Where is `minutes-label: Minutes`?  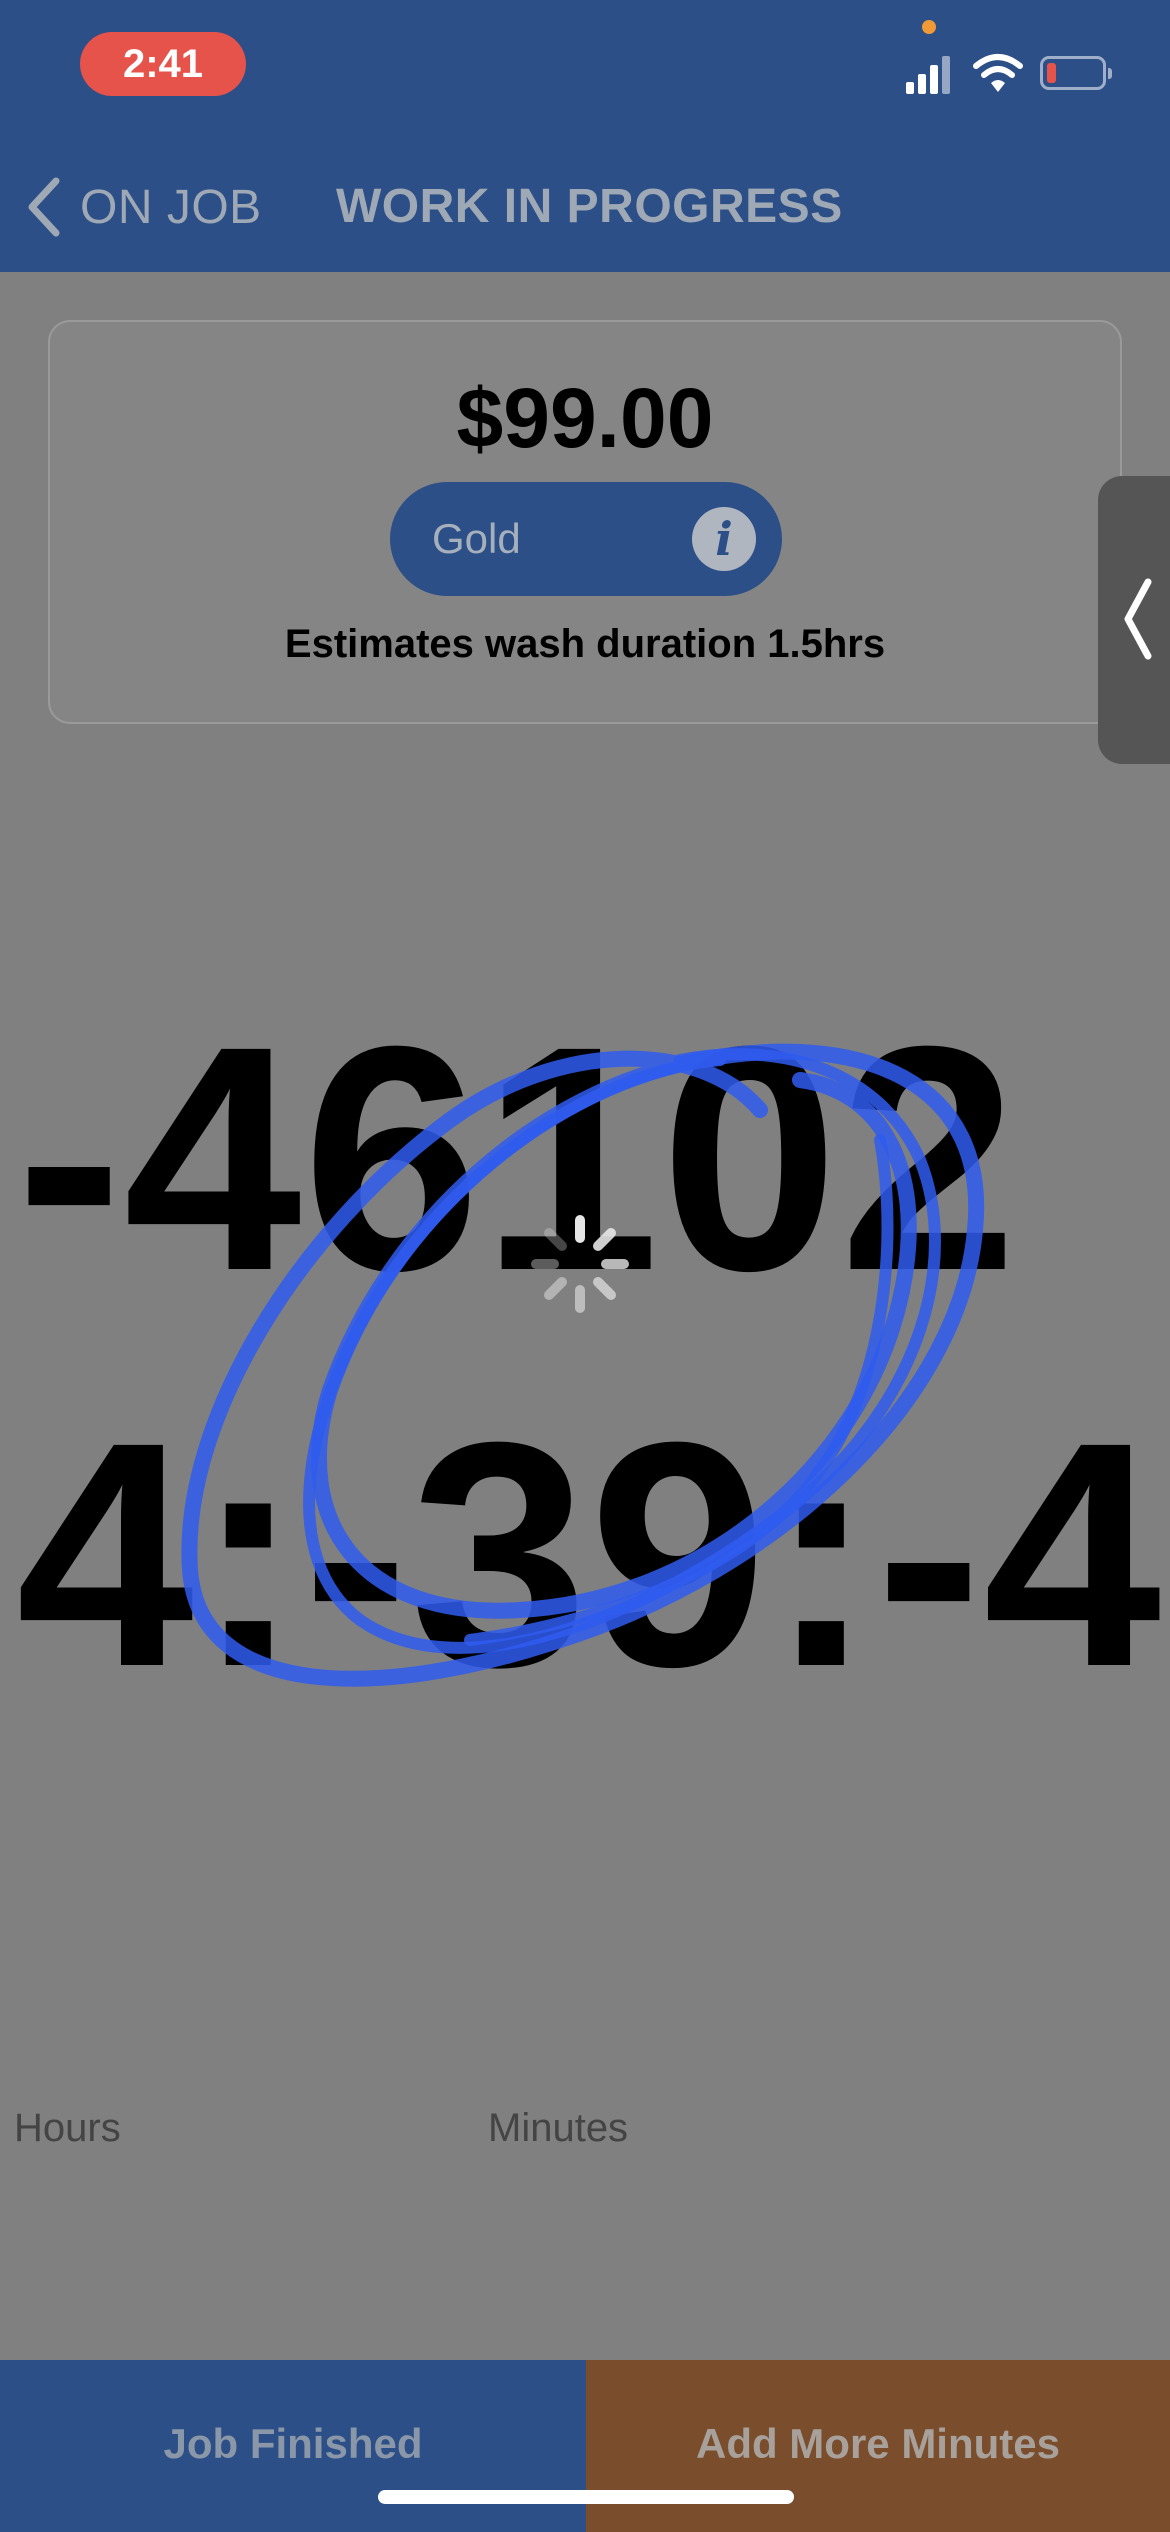 minutes-label: Minutes is located at coordinates (558, 2128).